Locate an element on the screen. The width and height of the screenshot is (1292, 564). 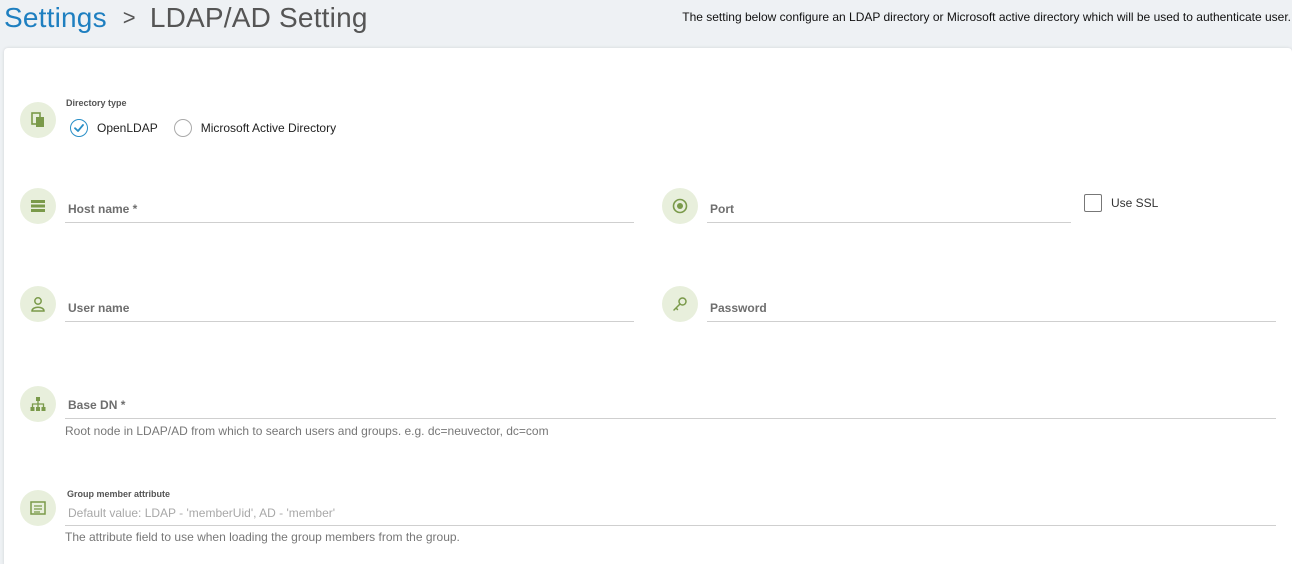
breadcrumb-settings-link: Settings is located at coordinates (55, 18).